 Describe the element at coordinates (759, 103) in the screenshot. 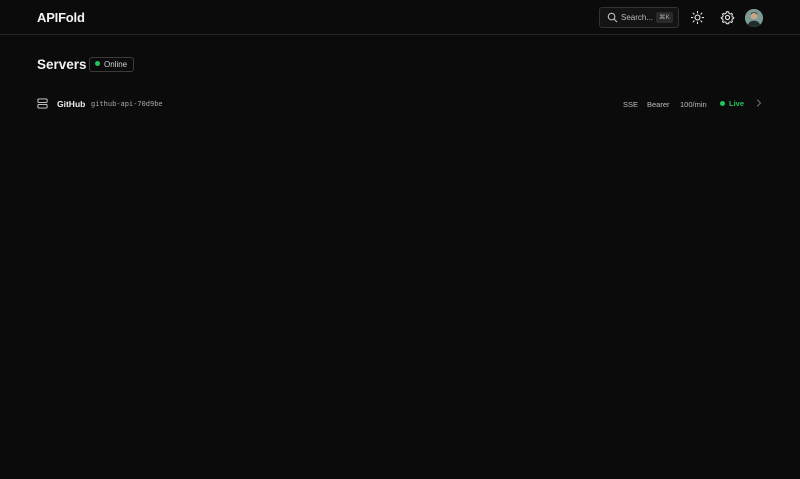

I see `chevron-right-icon` at that location.